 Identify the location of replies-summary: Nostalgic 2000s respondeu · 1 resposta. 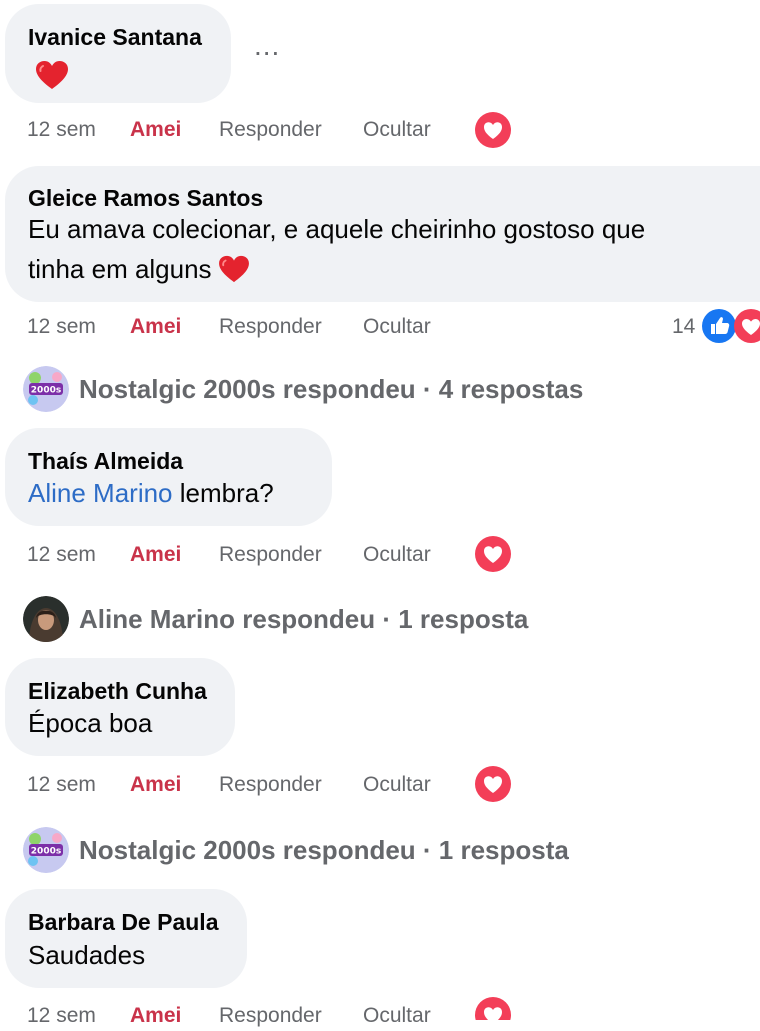
(324, 849).